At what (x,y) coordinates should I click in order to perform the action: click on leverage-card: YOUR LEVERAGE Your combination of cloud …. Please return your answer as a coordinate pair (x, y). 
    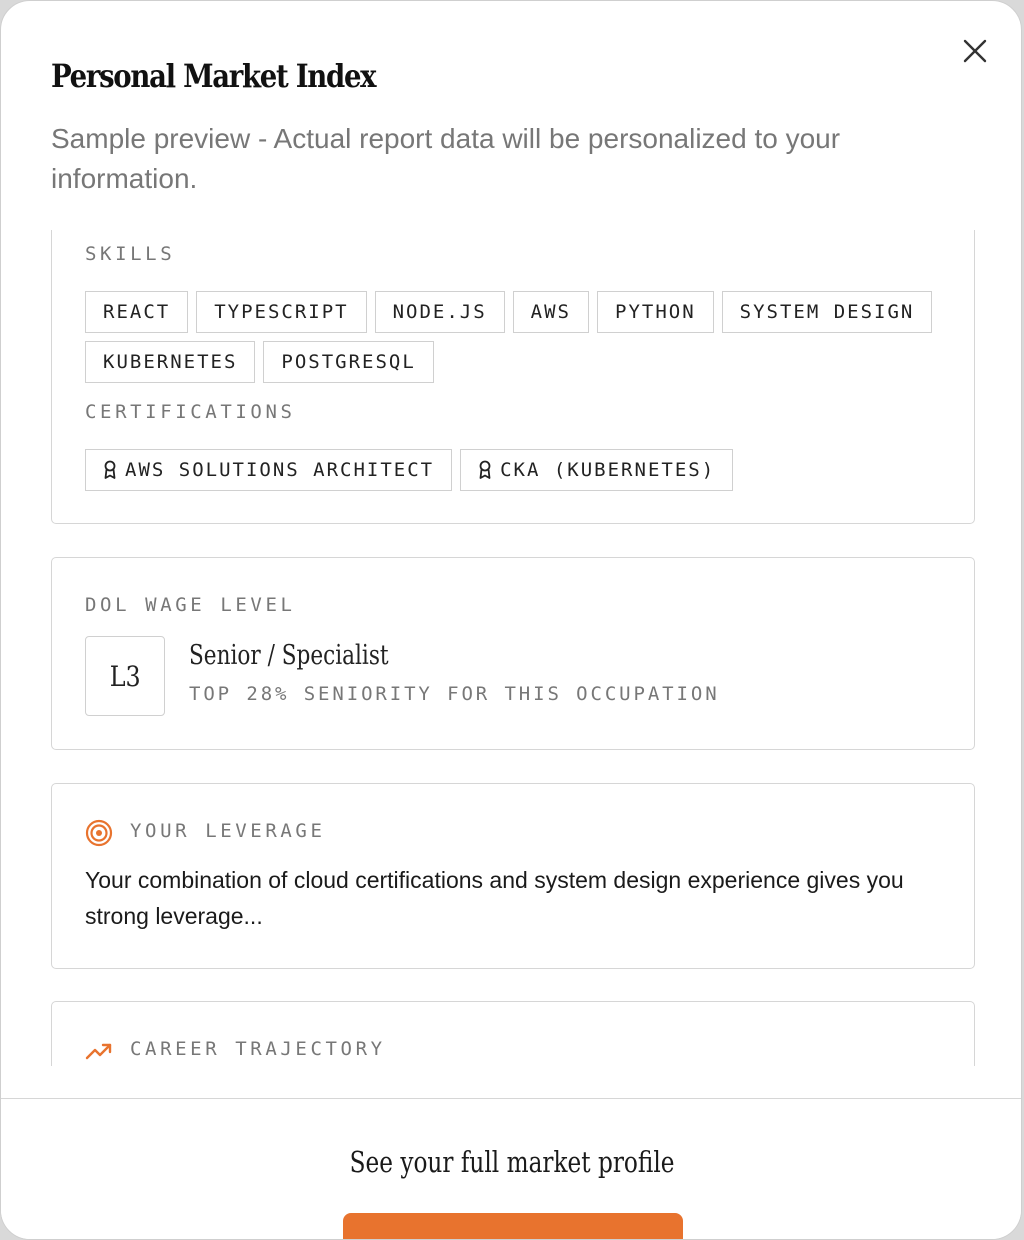
    Looking at the image, I should click on (513, 876).